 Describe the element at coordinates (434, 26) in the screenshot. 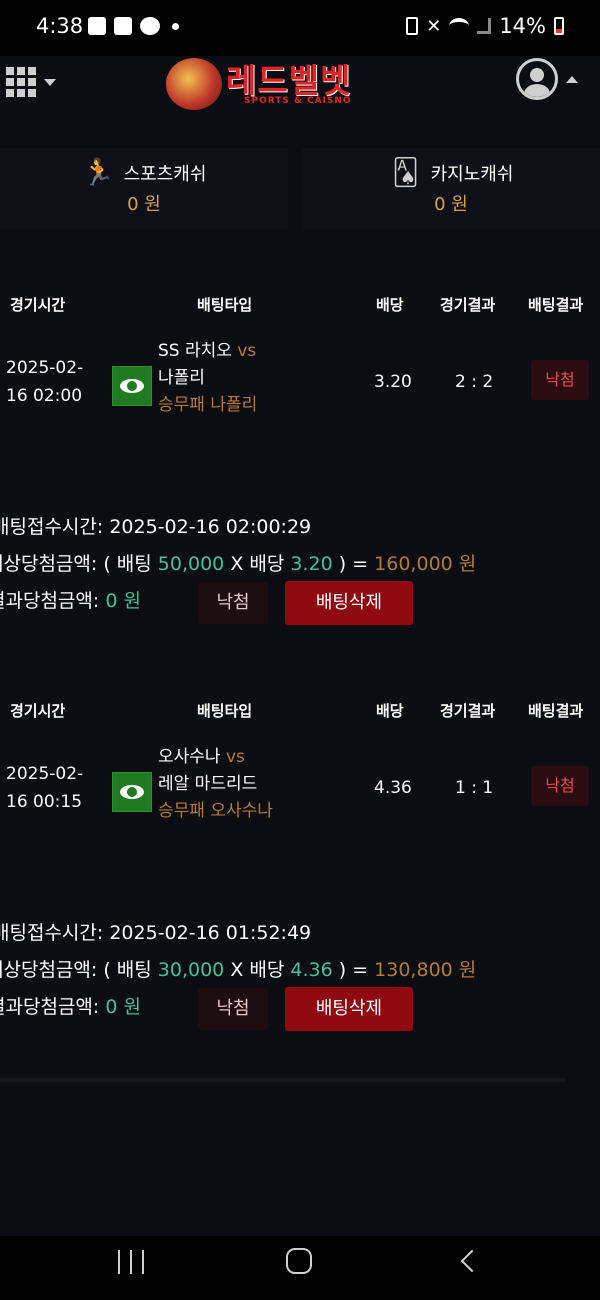

I see `mute-icon: ✕` at that location.